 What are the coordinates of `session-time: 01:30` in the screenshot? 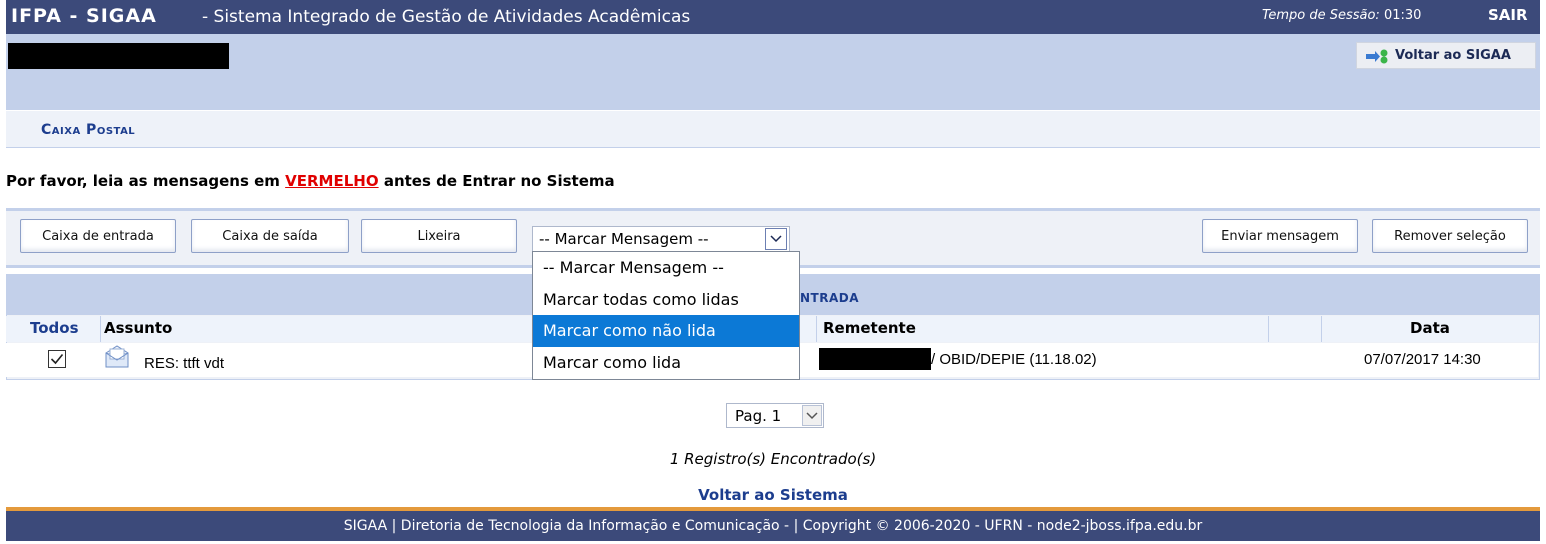 It's located at (1402, 15).